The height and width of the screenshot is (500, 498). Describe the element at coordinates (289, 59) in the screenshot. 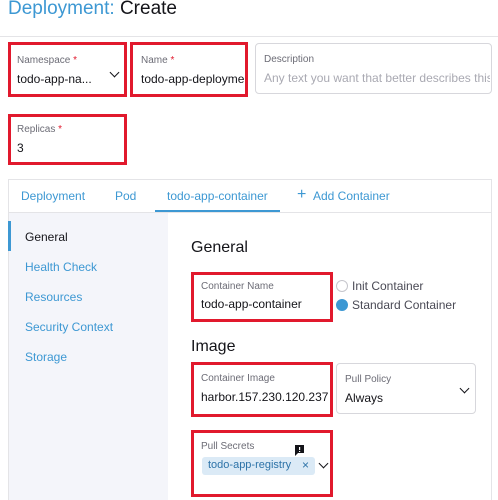

I see `description-label: Description` at that location.